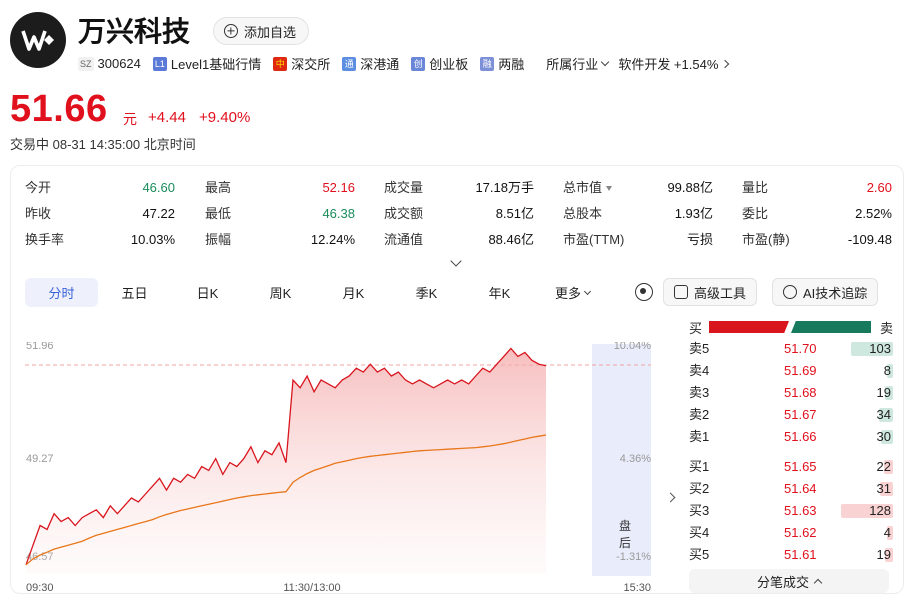 This screenshot has width=910, height=594. I want to click on tab-label: 分时, so click(61, 293).